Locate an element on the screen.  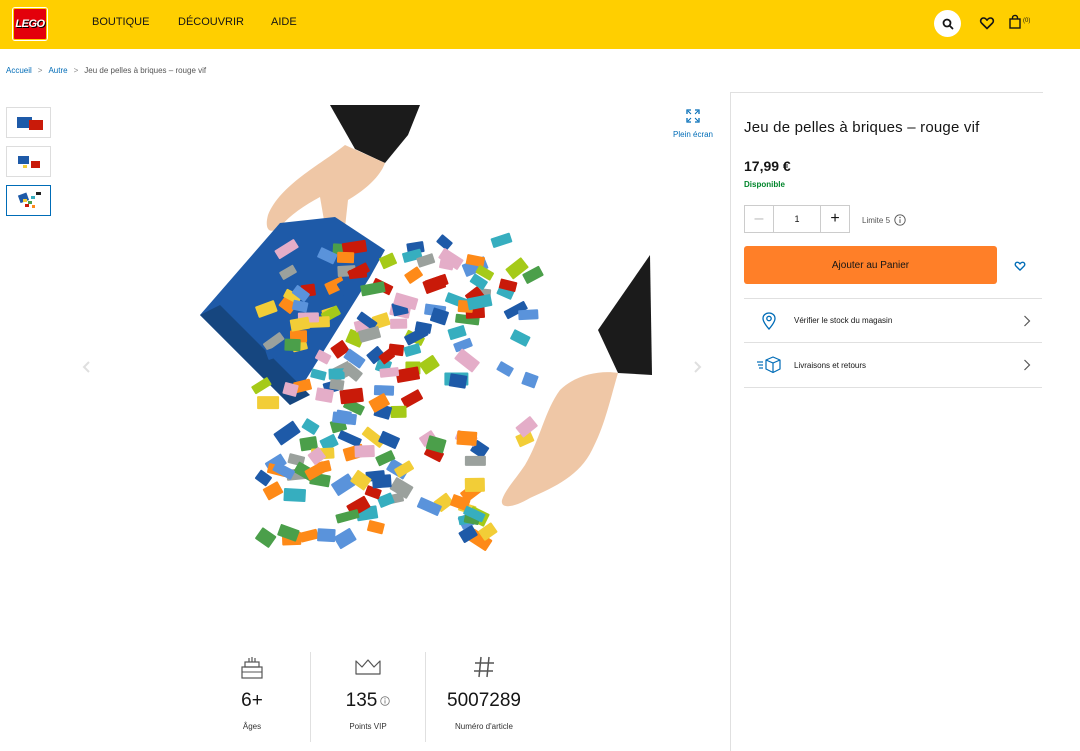
shipping-returns-label: Livraisons et retours is located at coordinates (830, 365).